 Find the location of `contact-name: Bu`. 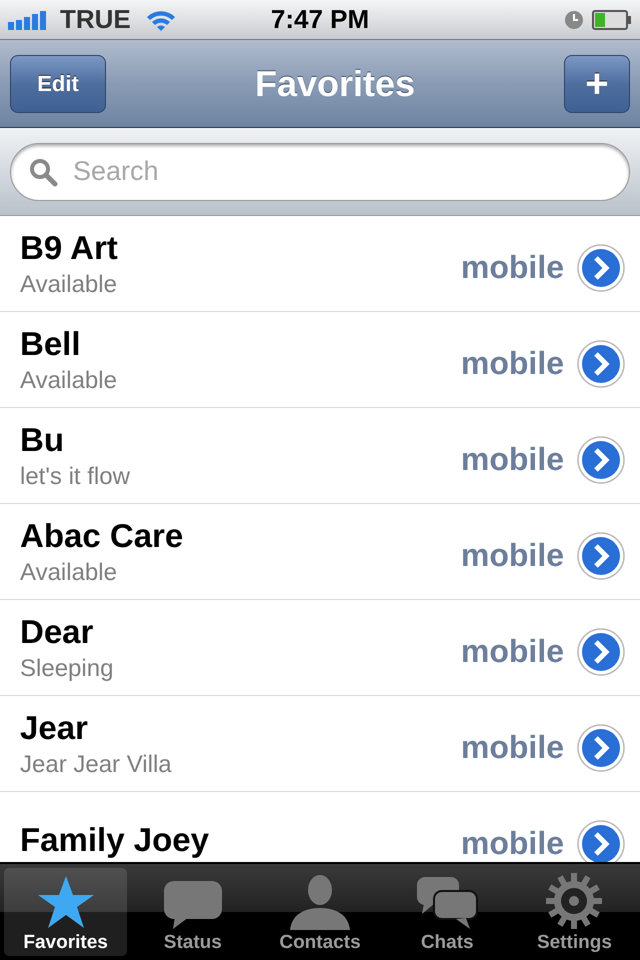

contact-name: Bu is located at coordinates (42, 439).